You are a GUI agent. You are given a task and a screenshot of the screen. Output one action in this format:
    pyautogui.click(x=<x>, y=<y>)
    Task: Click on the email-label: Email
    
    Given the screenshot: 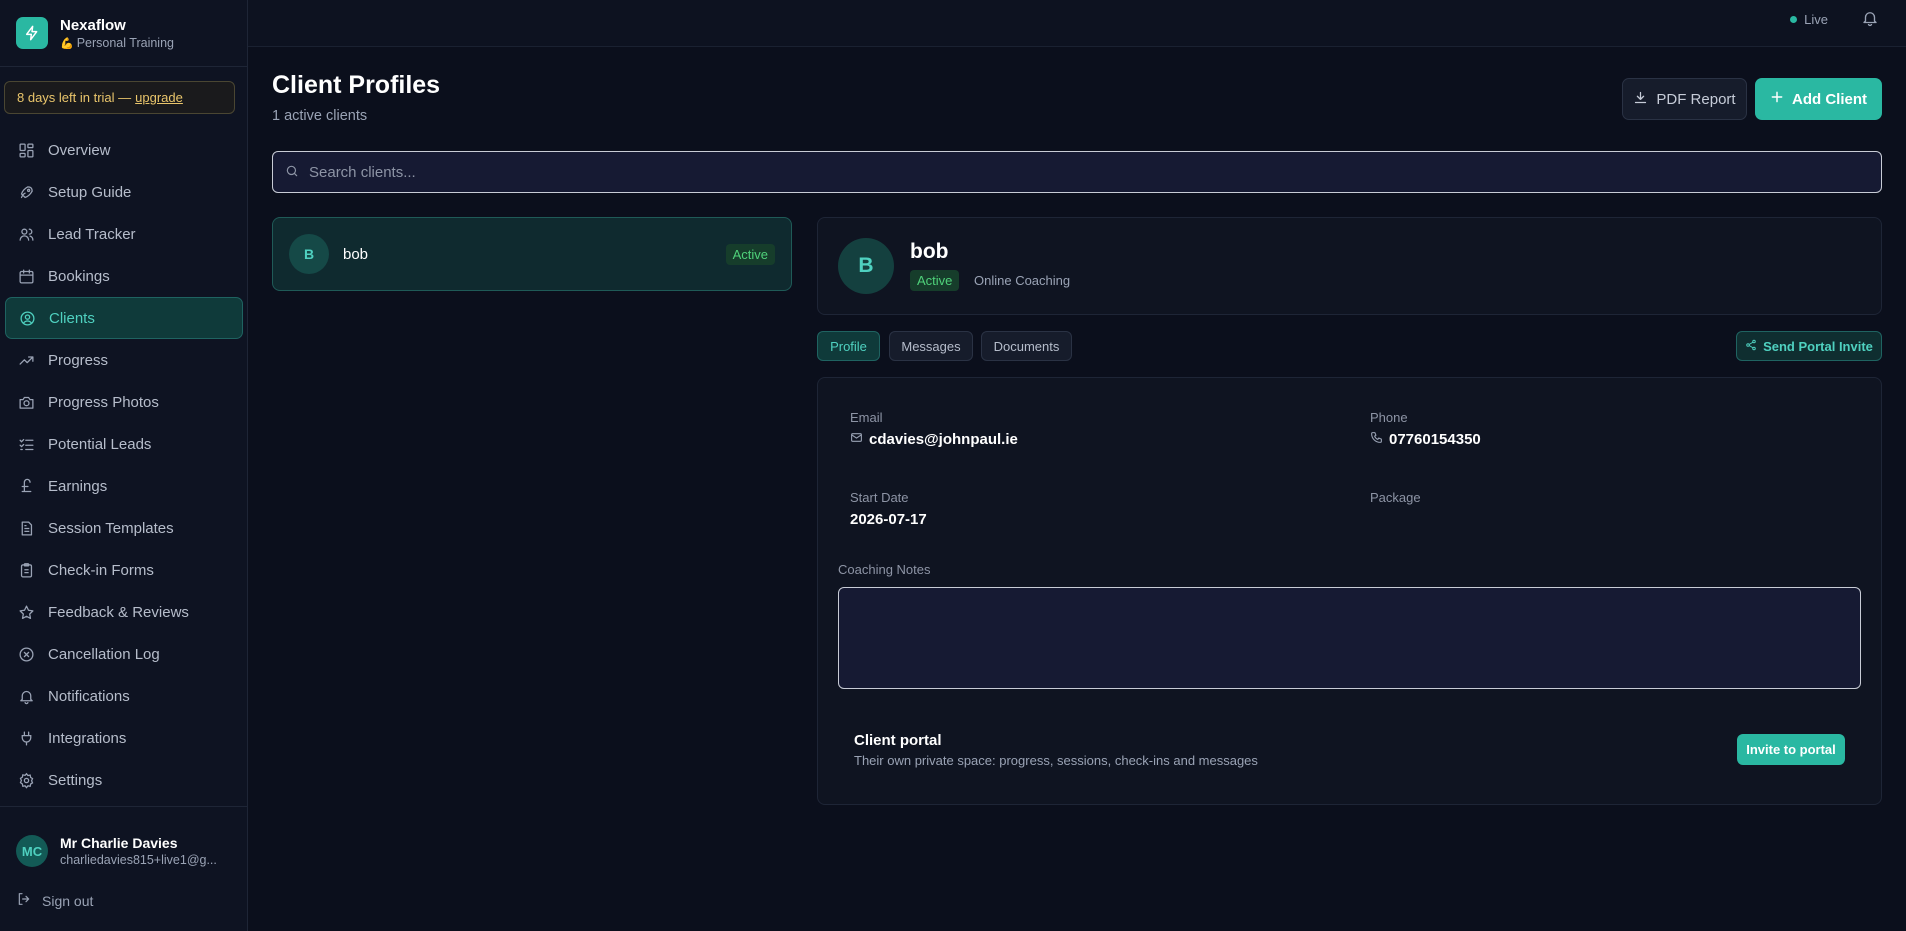 What is the action you would take?
    pyautogui.click(x=866, y=417)
    